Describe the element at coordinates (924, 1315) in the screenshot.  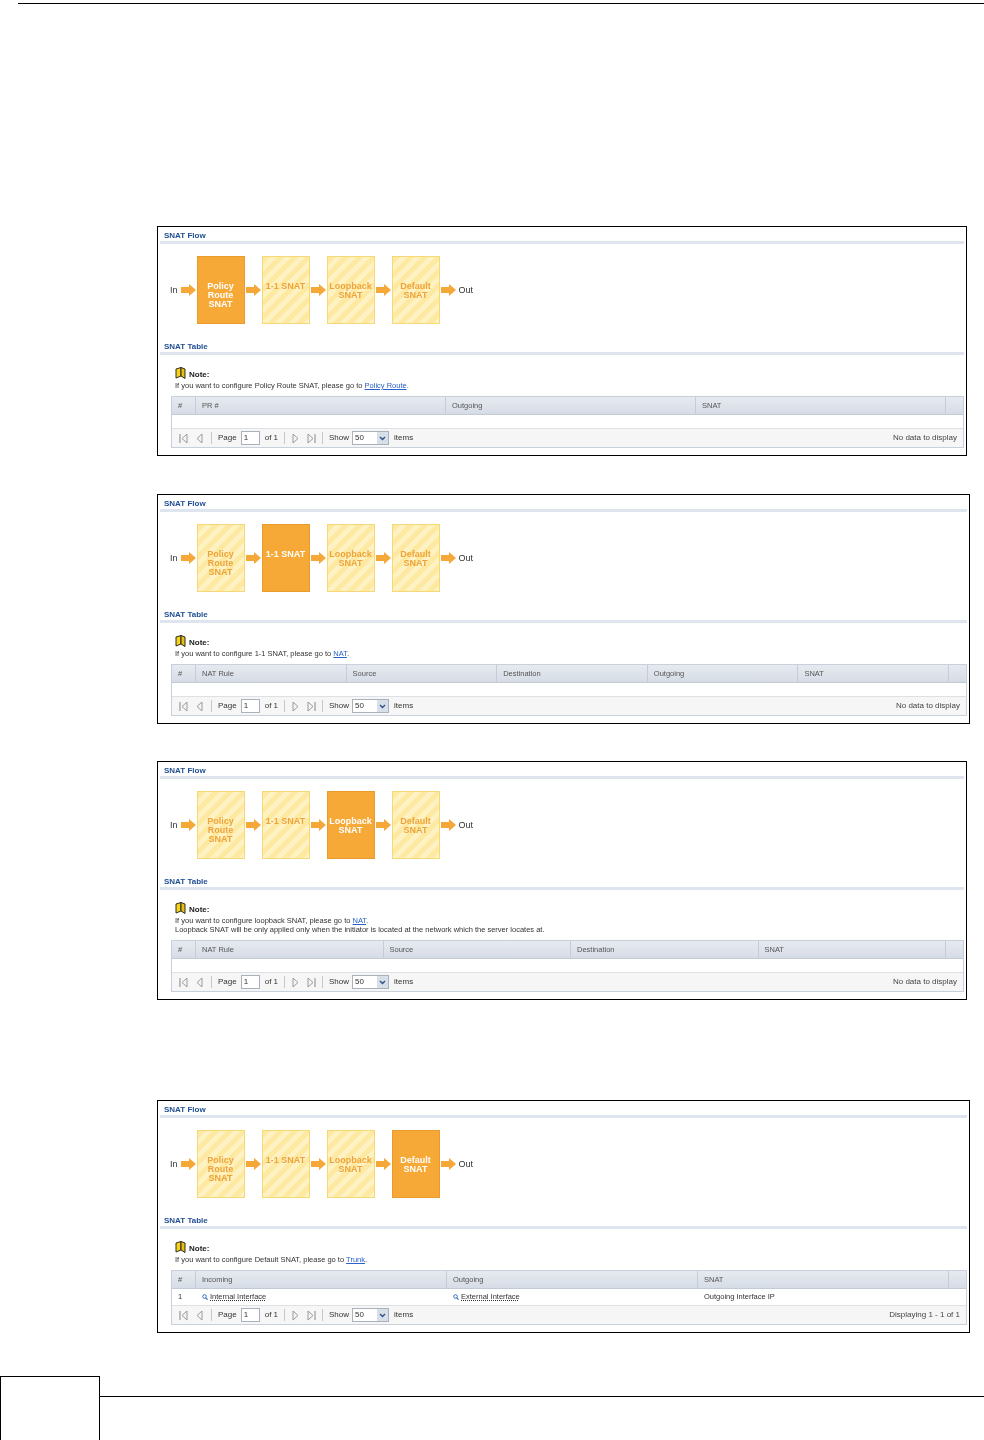
I see `pager-status: Displaying 1 - 1 of 1` at that location.